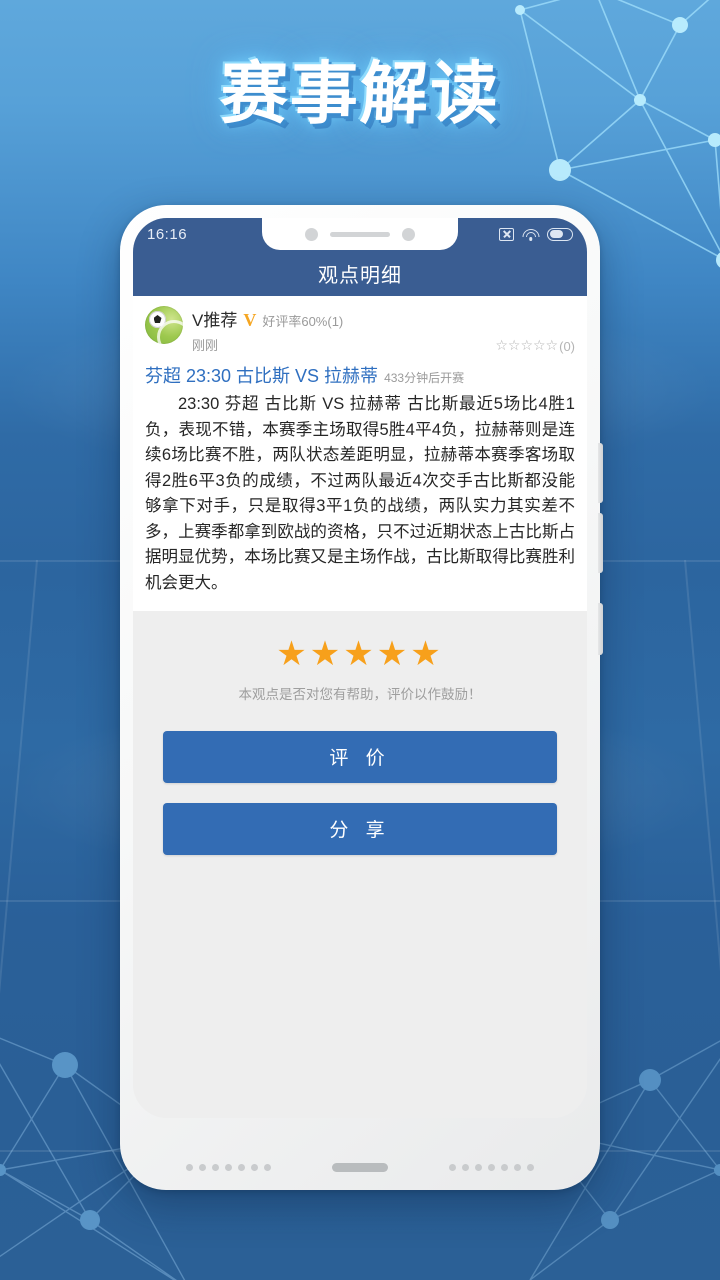 This screenshot has width=720, height=1280. I want to click on power-button, so click(600, 629).